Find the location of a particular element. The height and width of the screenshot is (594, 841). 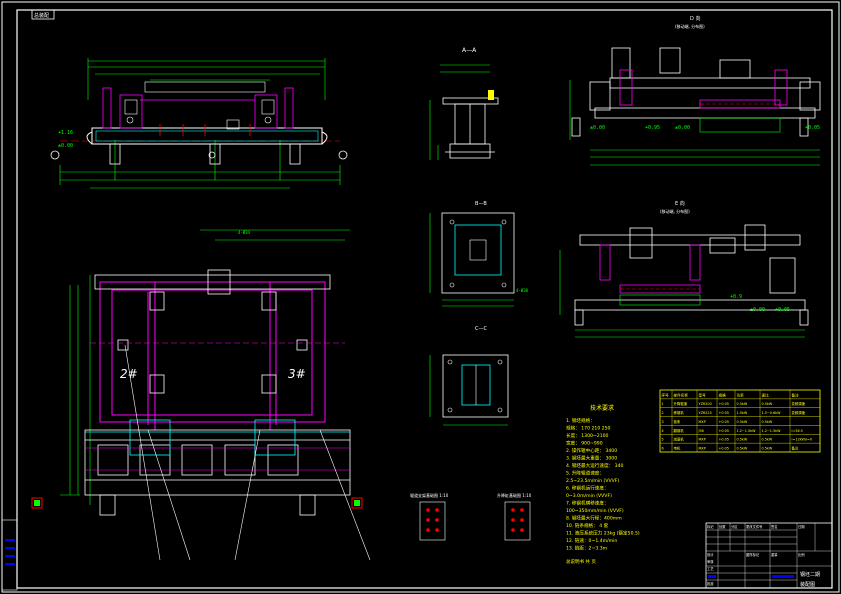

tech-req-line: 7. 移钢机横移速度： is located at coordinates (587, 503).